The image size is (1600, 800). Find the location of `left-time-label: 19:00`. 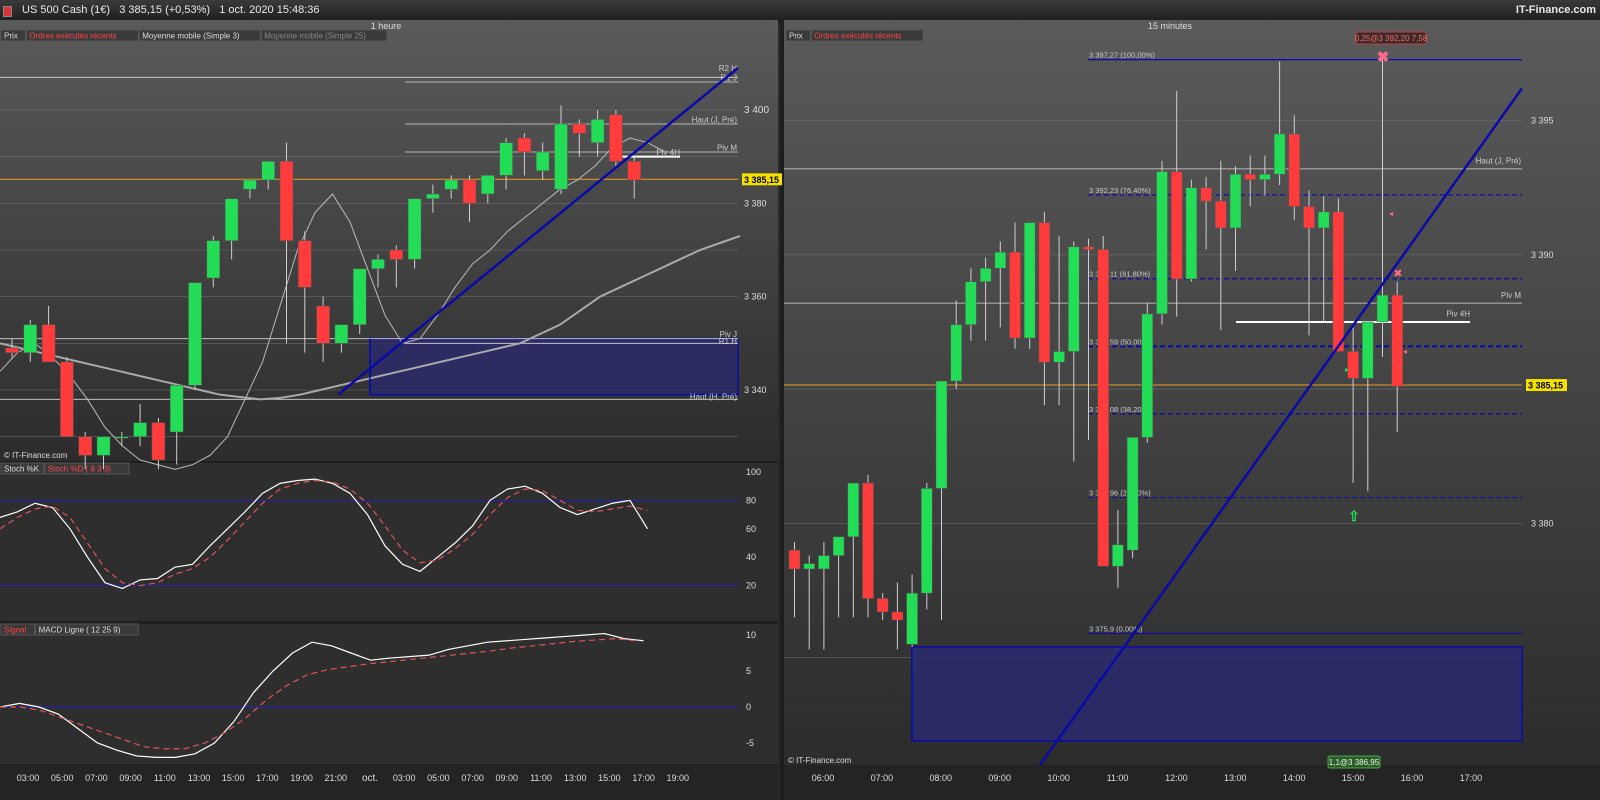

left-time-label: 19:00 is located at coordinates (301, 778).